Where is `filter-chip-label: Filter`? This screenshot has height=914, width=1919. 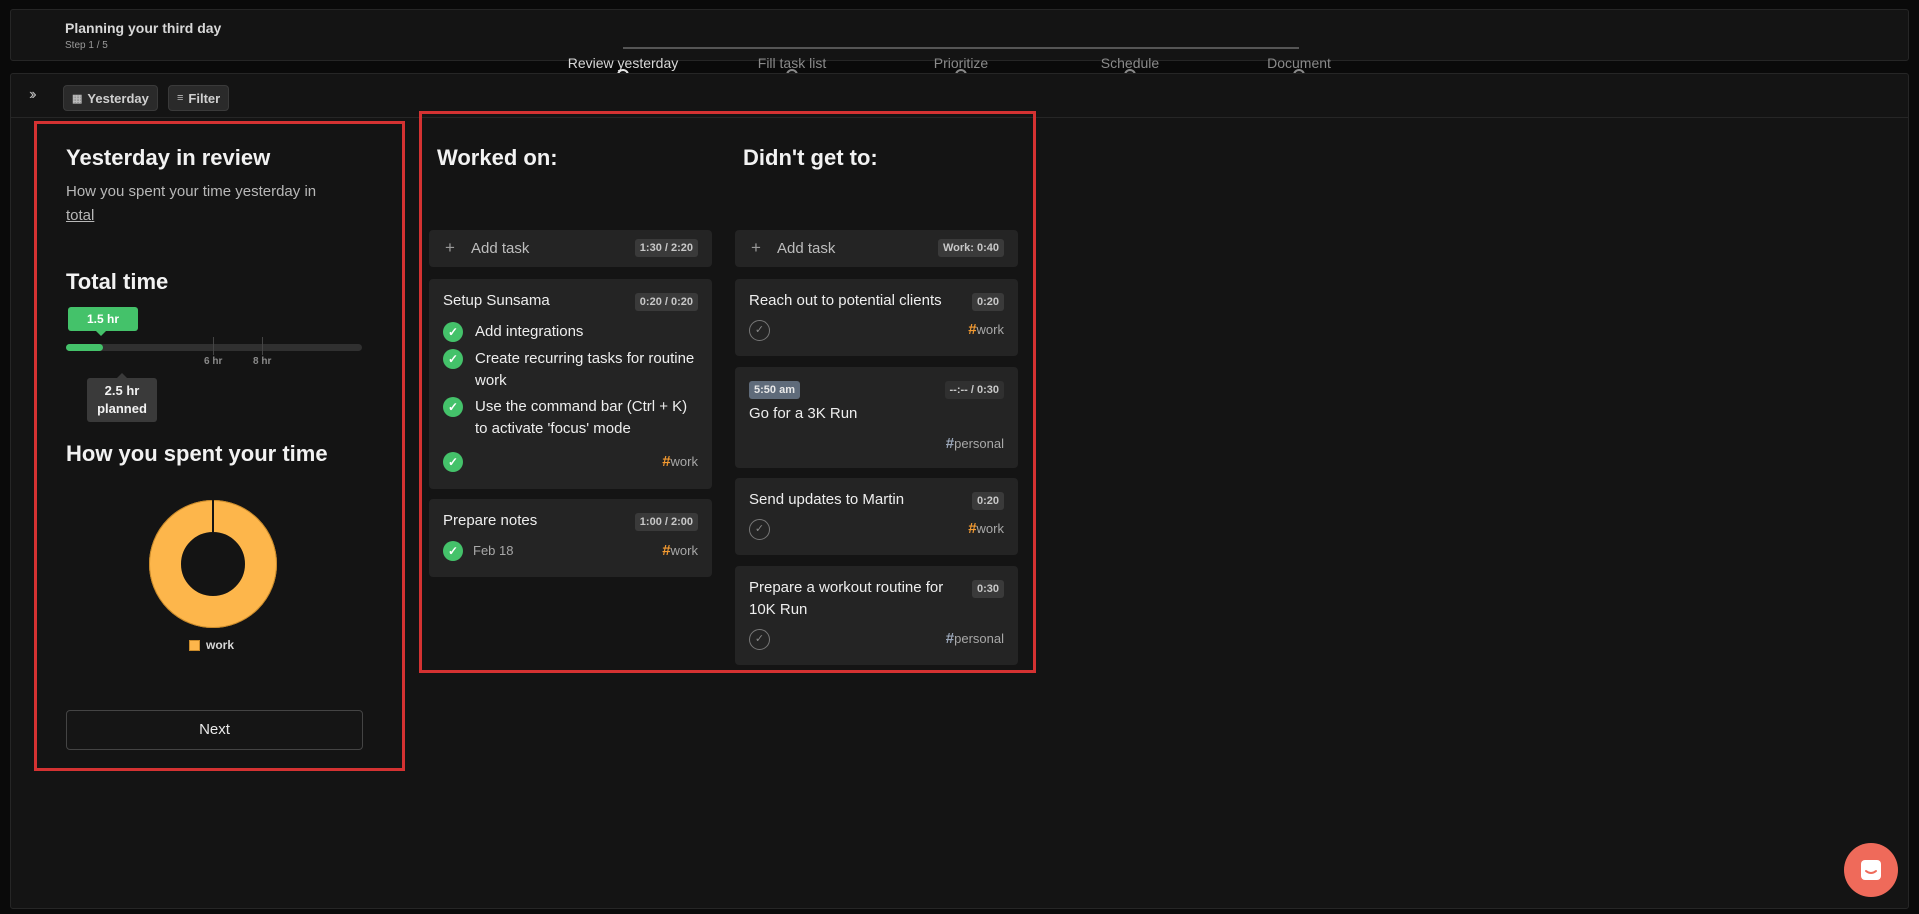
filter-chip-label: Filter is located at coordinates (204, 98).